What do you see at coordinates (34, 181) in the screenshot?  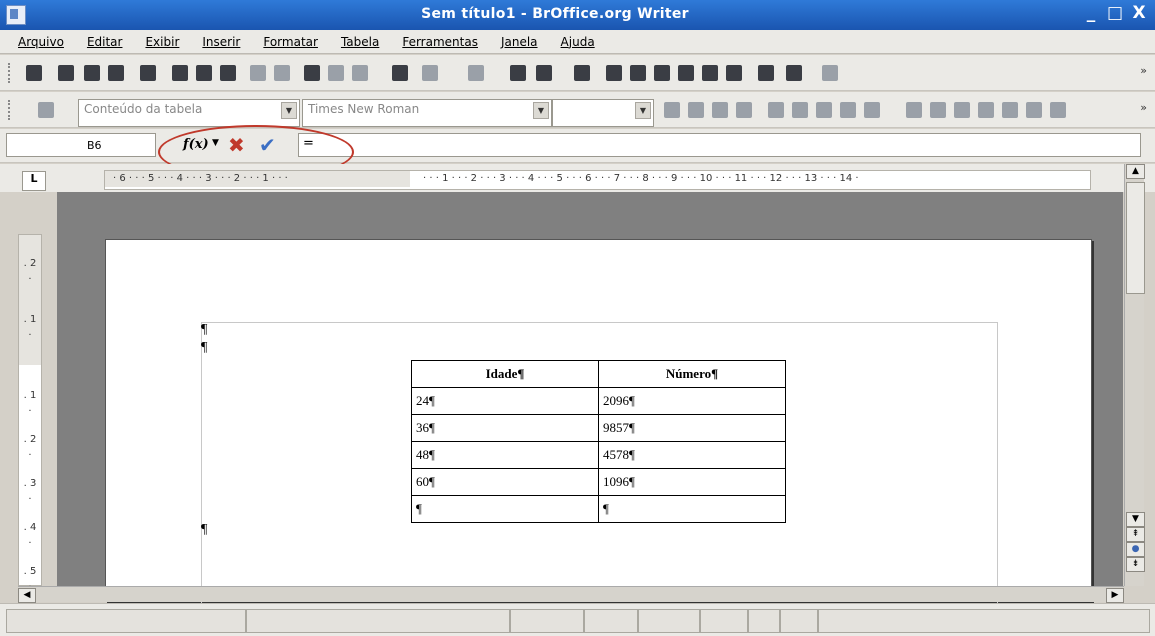 I see `tab-stop-selector: L` at bounding box center [34, 181].